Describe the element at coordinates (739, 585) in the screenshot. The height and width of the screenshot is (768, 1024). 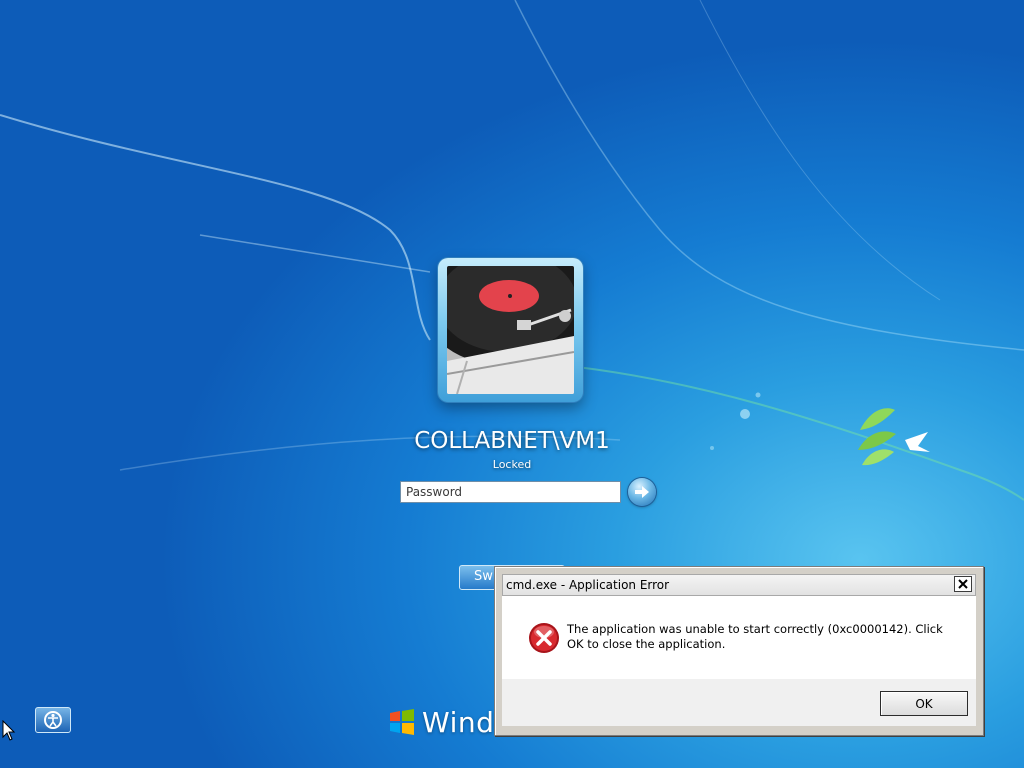
I see `dialog-titlebar: cmd.exe - Application Error` at that location.